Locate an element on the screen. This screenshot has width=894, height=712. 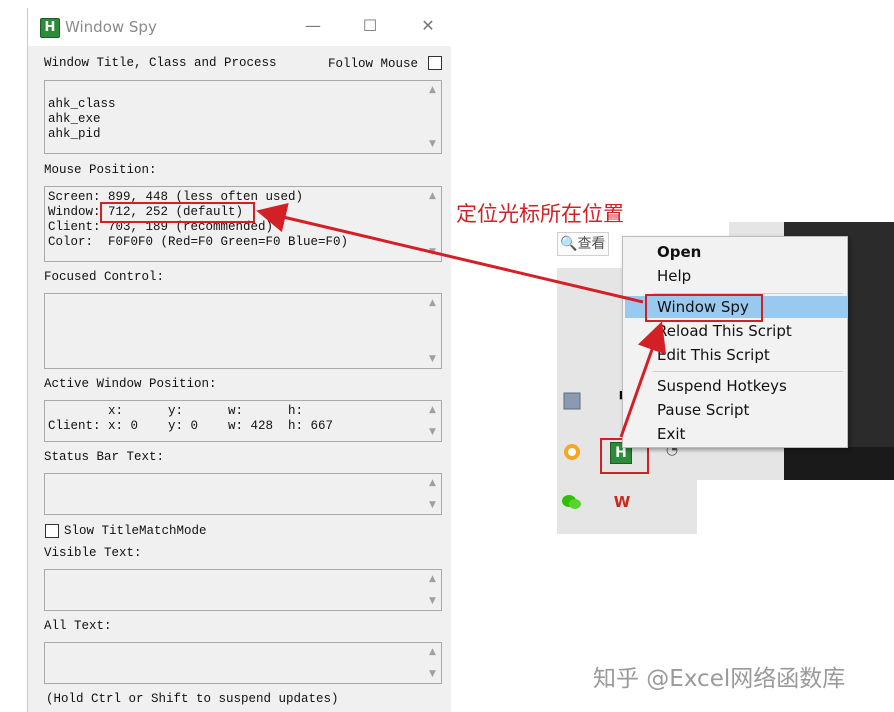
watermark: 知乎 @Excel网络函数库 is located at coordinates (719, 679).